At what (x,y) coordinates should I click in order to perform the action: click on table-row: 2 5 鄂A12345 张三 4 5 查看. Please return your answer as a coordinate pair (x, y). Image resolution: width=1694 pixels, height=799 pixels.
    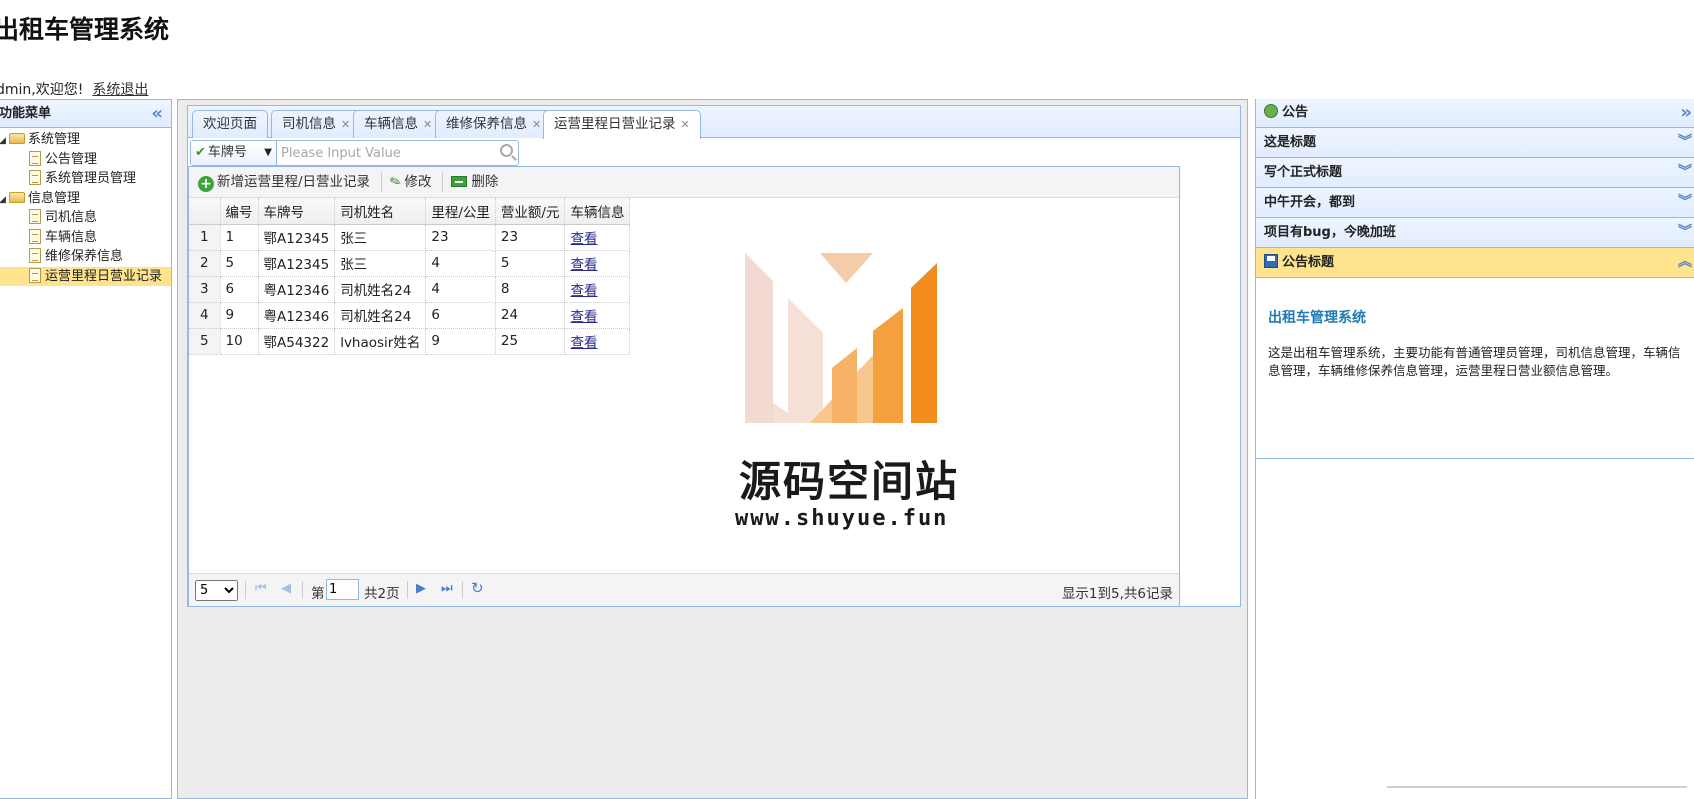
    Looking at the image, I should click on (410, 263).